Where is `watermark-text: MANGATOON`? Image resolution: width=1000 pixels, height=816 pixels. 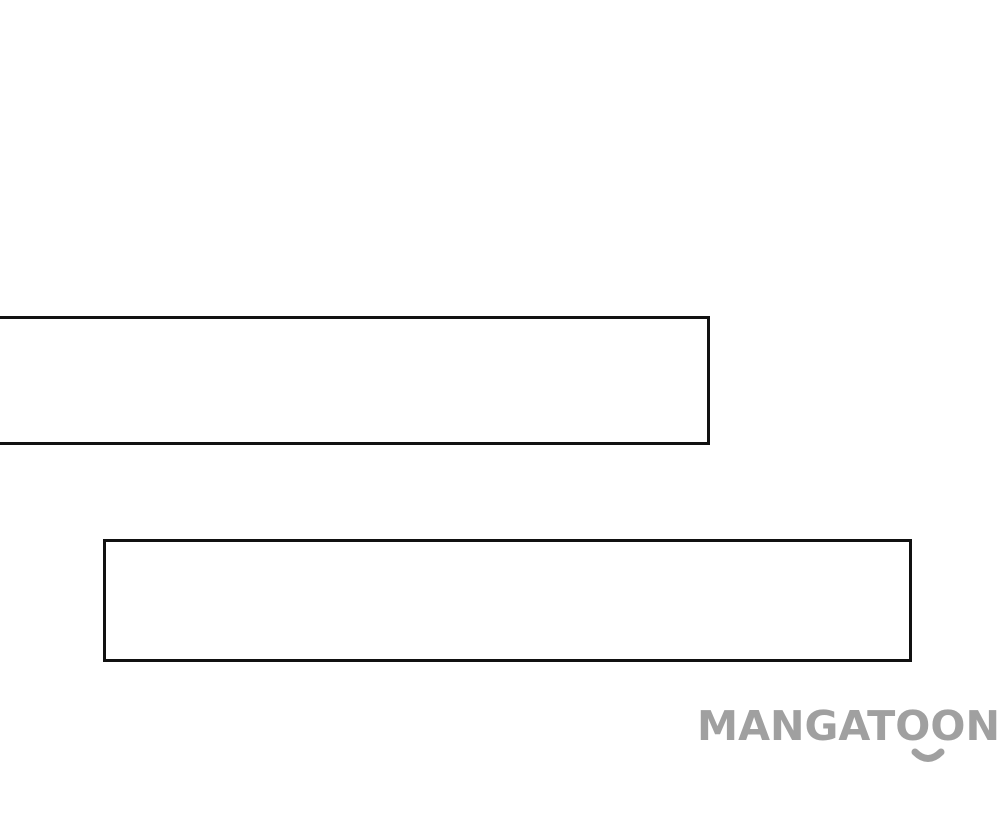 watermark-text: MANGATOON is located at coordinates (848, 726).